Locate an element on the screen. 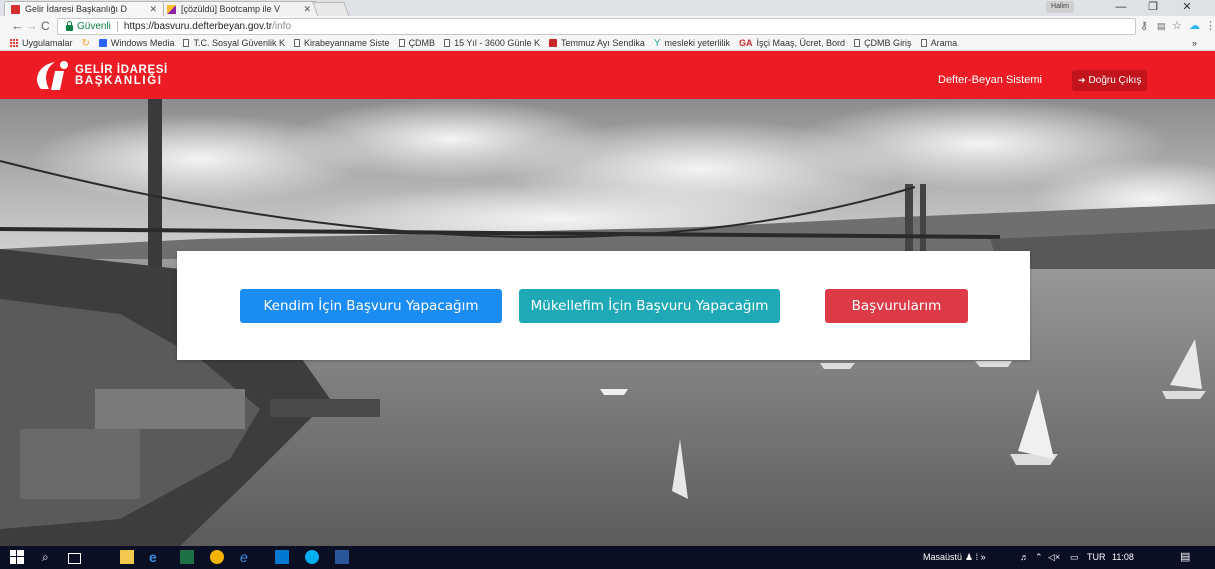 The height and width of the screenshot is (569, 1215). language-indicator: TUR is located at coordinates (1096, 557).